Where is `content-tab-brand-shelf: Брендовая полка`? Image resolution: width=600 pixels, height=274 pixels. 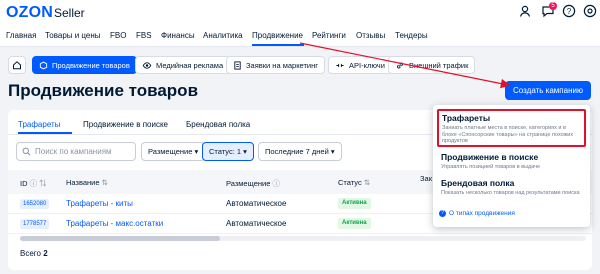 content-tab-brand-shelf: Брендовая полка is located at coordinates (218, 124).